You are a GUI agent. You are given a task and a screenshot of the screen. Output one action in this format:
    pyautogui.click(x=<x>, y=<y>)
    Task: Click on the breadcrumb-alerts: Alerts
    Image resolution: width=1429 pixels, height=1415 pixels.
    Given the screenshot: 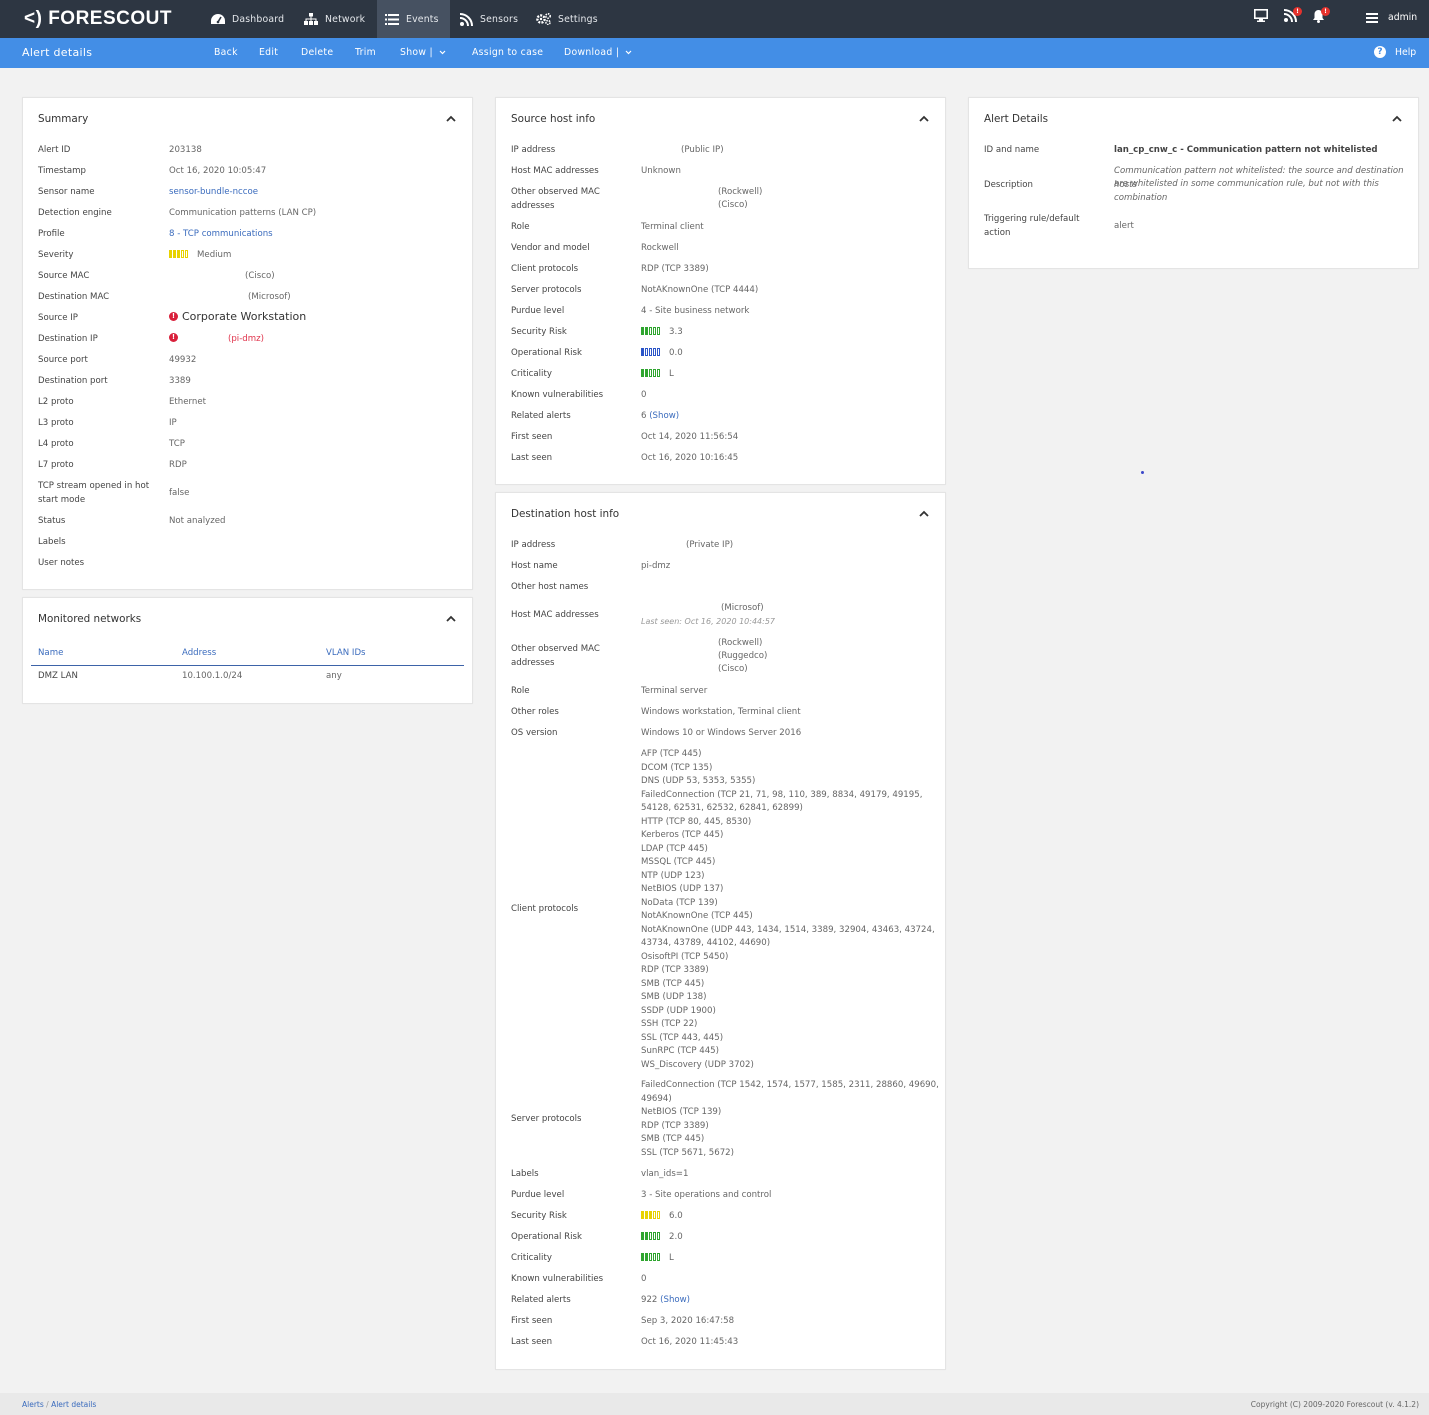 What is the action you would take?
    pyautogui.click(x=33, y=1404)
    